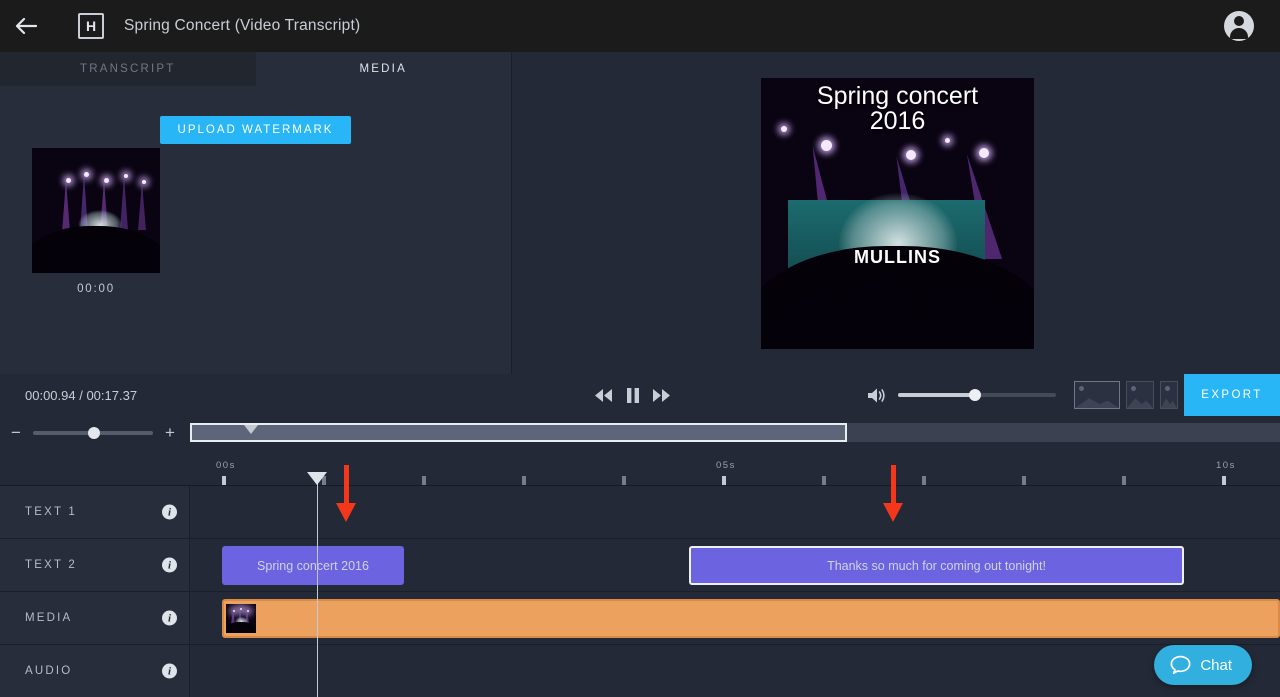 The width and height of the screenshot is (1280, 697). Describe the element at coordinates (16, 433) in the screenshot. I see `zoom-out-button: −` at that location.